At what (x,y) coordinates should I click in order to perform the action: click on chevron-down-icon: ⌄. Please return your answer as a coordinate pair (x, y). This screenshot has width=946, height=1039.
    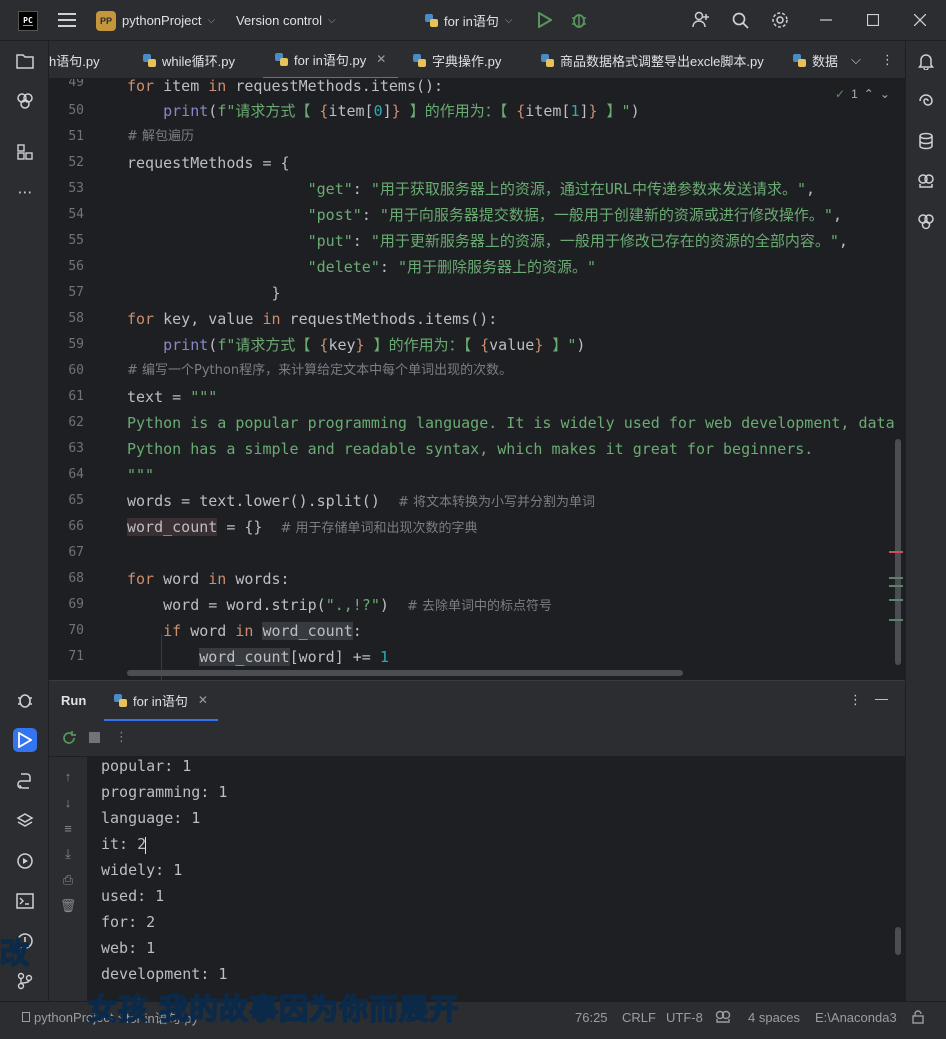
    Looking at the image, I should click on (885, 94).